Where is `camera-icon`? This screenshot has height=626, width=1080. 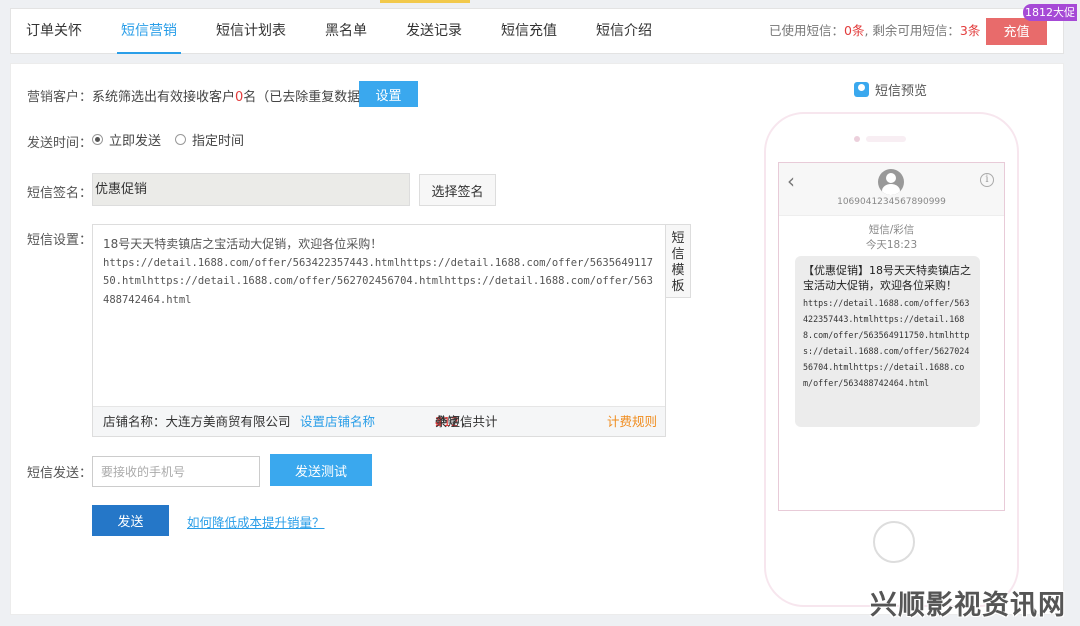
camera-icon is located at coordinates (857, 139).